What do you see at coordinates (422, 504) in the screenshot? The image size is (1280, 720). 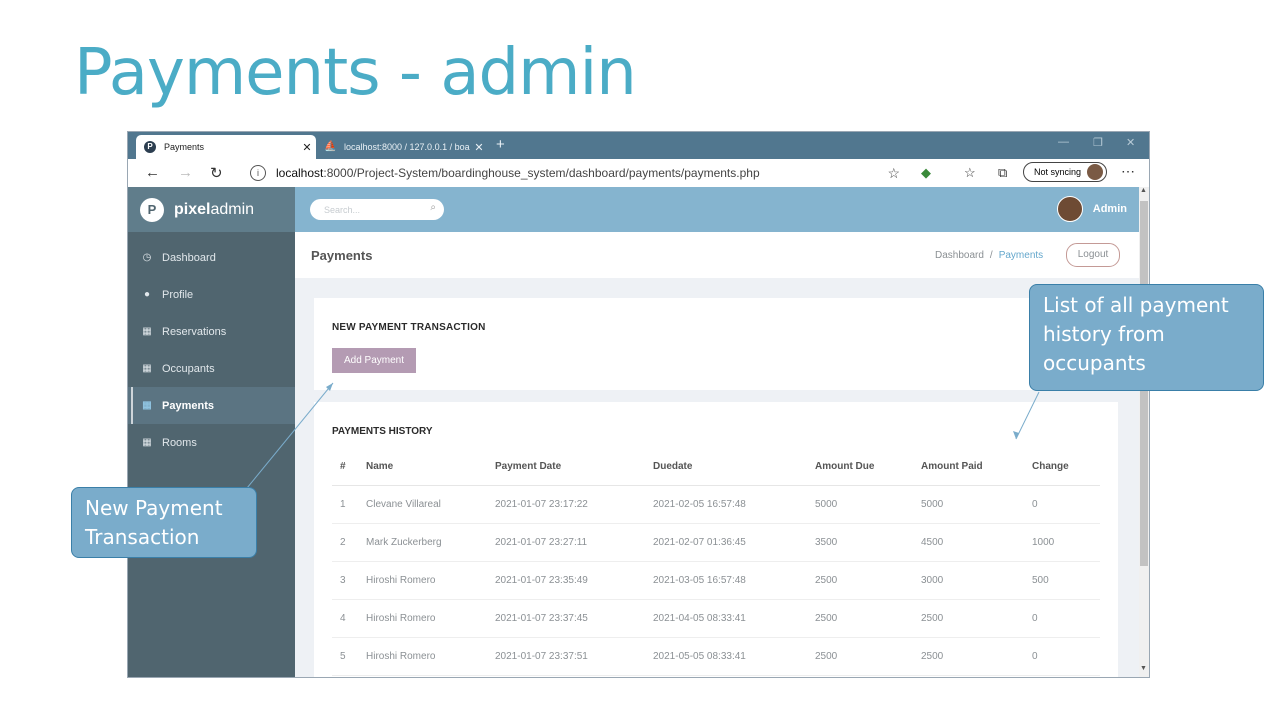 I see `table-cell: Clevane Villareal` at bounding box center [422, 504].